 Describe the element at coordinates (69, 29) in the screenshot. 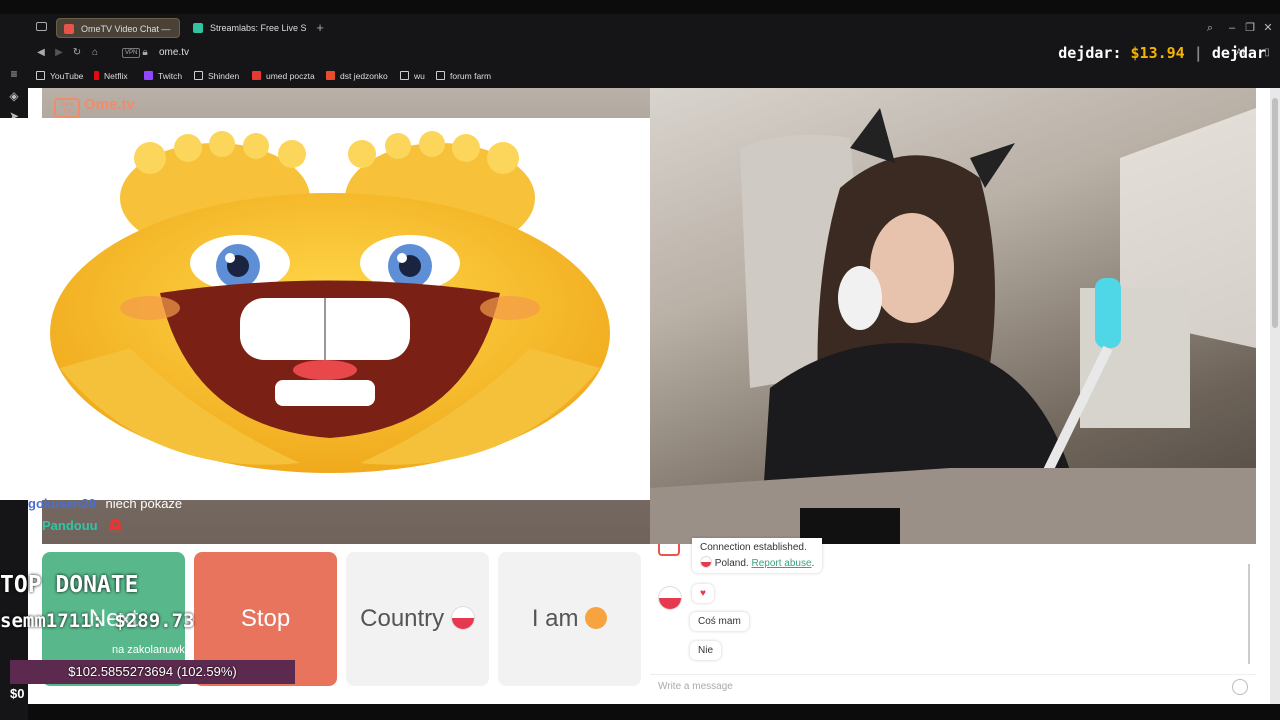

I see `ometv-tab-icon` at that location.